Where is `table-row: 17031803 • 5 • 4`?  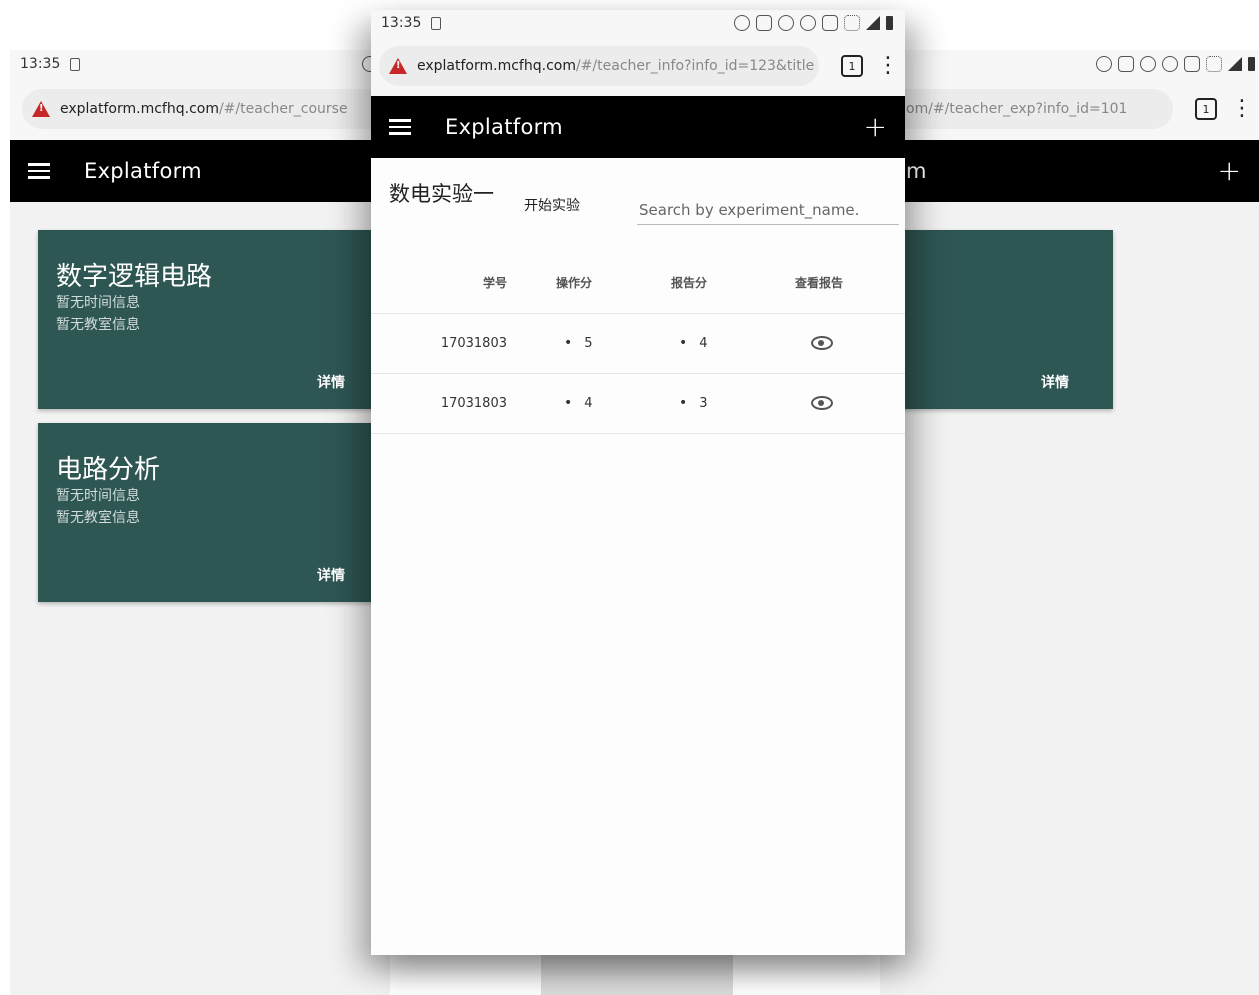 table-row: 17031803 • 5 • 4 is located at coordinates (638, 343).